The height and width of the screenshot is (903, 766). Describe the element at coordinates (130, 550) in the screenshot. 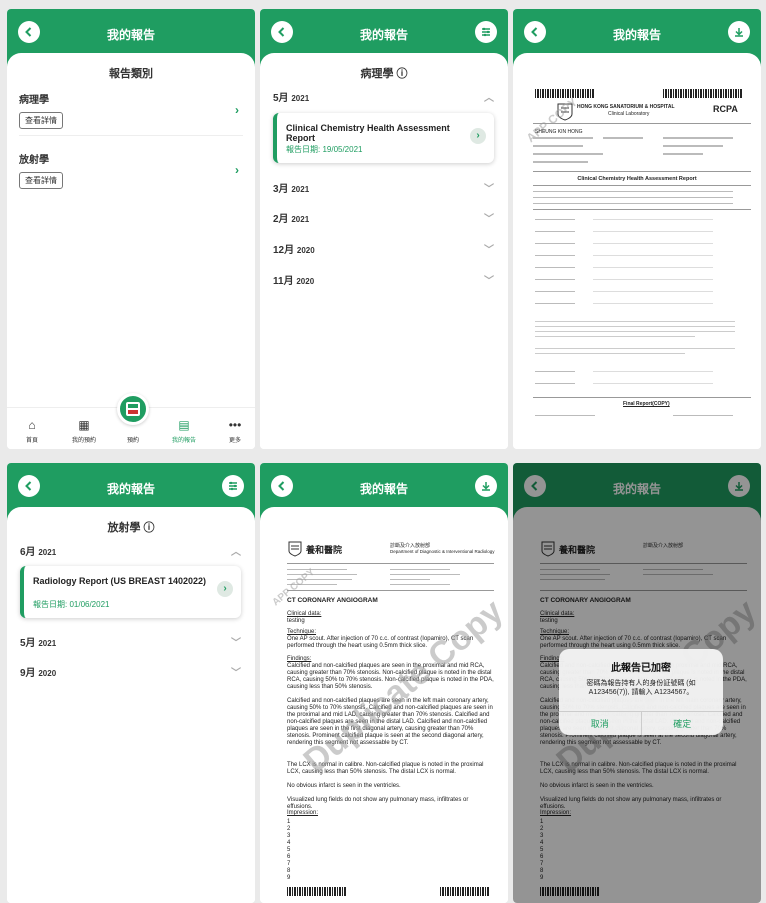

I see `month-group-jun-2021: 6月 2021 ︿` at that location.